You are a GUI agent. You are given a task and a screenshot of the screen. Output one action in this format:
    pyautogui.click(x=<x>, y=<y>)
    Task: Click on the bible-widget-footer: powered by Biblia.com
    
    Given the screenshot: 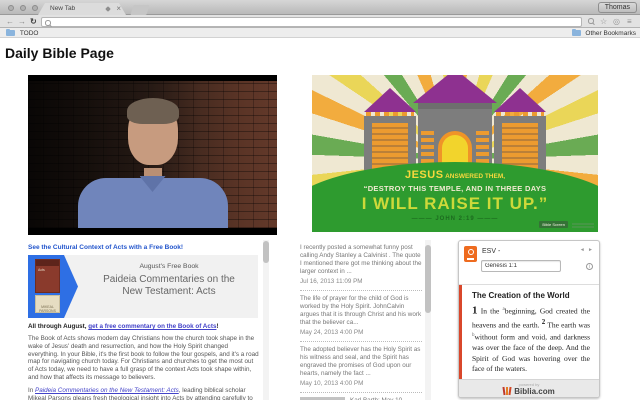 What is the action you would take?
    pyautogui.click(x=529, y=388)
    